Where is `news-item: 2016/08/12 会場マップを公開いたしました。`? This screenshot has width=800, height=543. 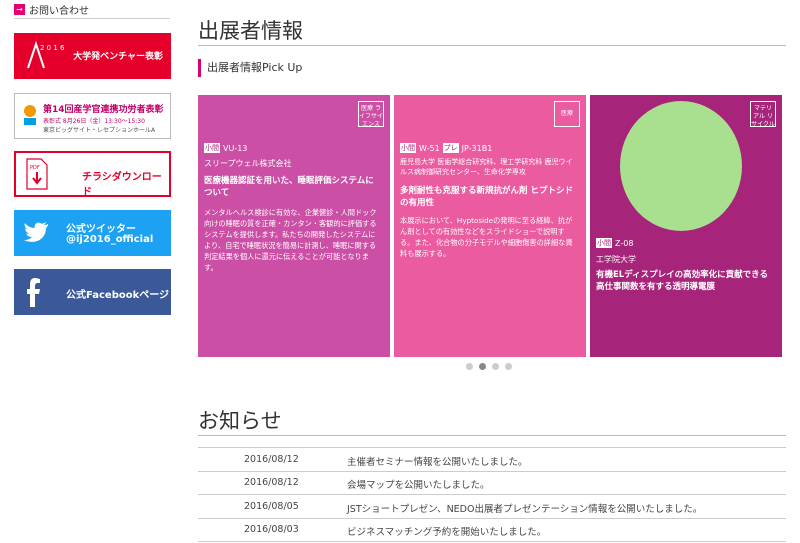 news-item: 2016/08/12 会場マップを公開いたしました。 is located at coordinates (492, 483).